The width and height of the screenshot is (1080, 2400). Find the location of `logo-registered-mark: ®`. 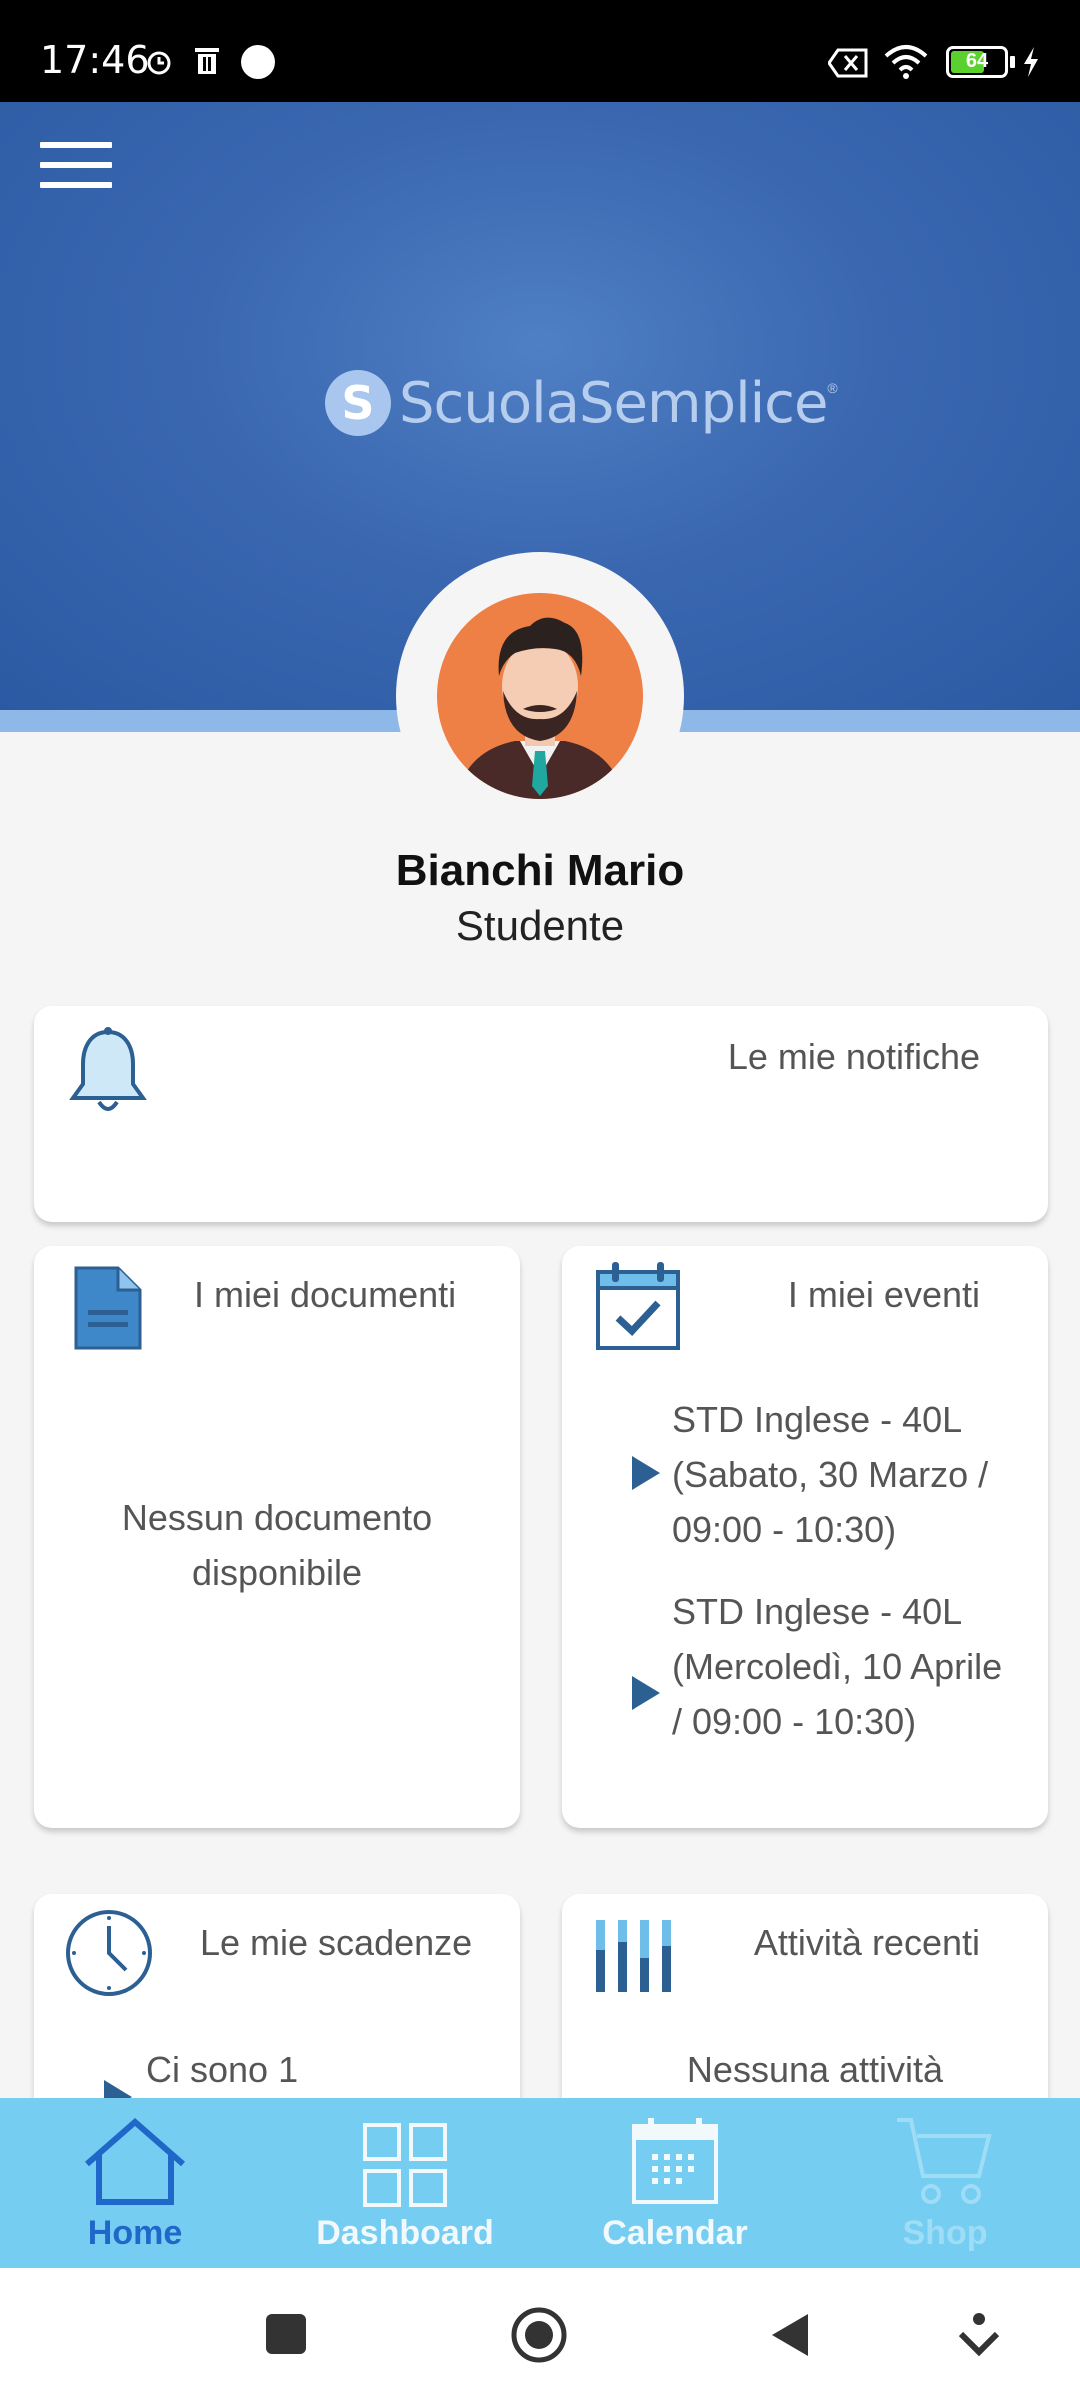

logo-registered-mark: ® is located at coordinates (832, 388).